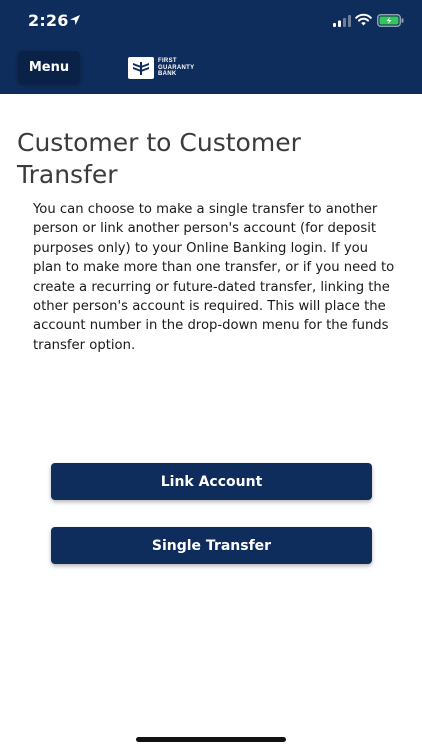 This screenshot has height=750, width=422. I want to click on cellular-signal-icon, so click(342, 21).